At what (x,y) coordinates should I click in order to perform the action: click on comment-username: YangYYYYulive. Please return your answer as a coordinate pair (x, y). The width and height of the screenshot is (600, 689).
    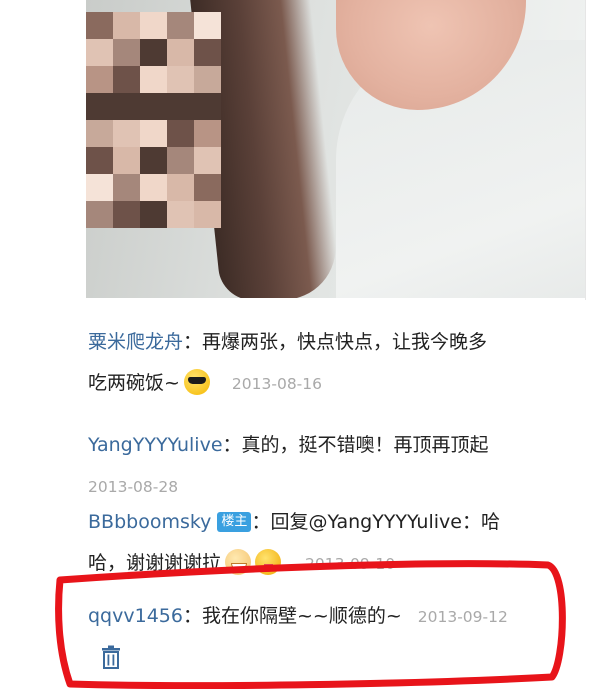
    Looking at the image, I should click on (155, 445).